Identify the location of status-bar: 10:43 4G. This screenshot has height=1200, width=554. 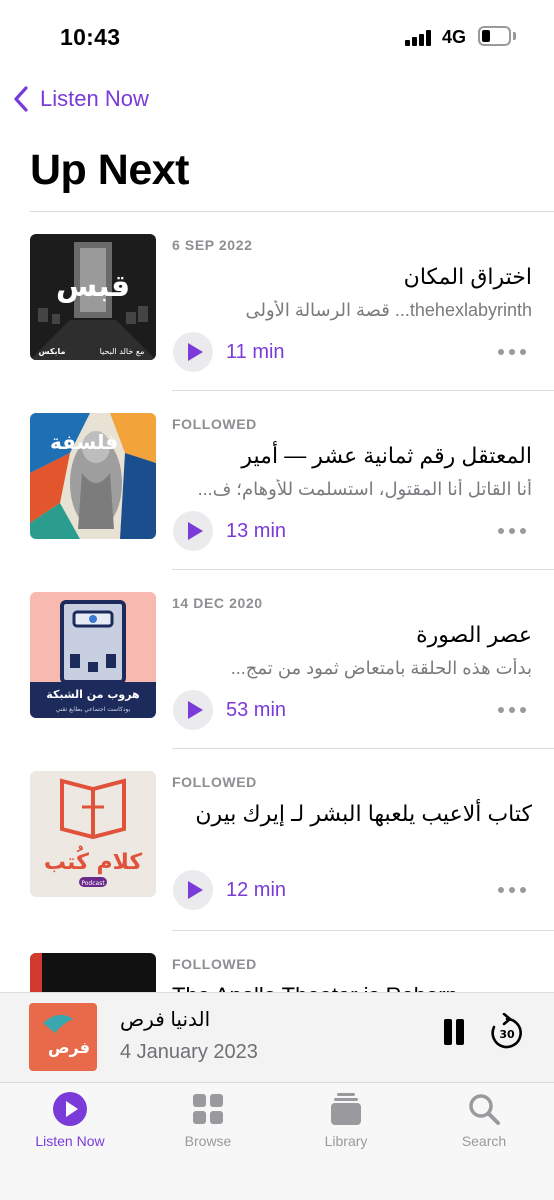
(277, 37).